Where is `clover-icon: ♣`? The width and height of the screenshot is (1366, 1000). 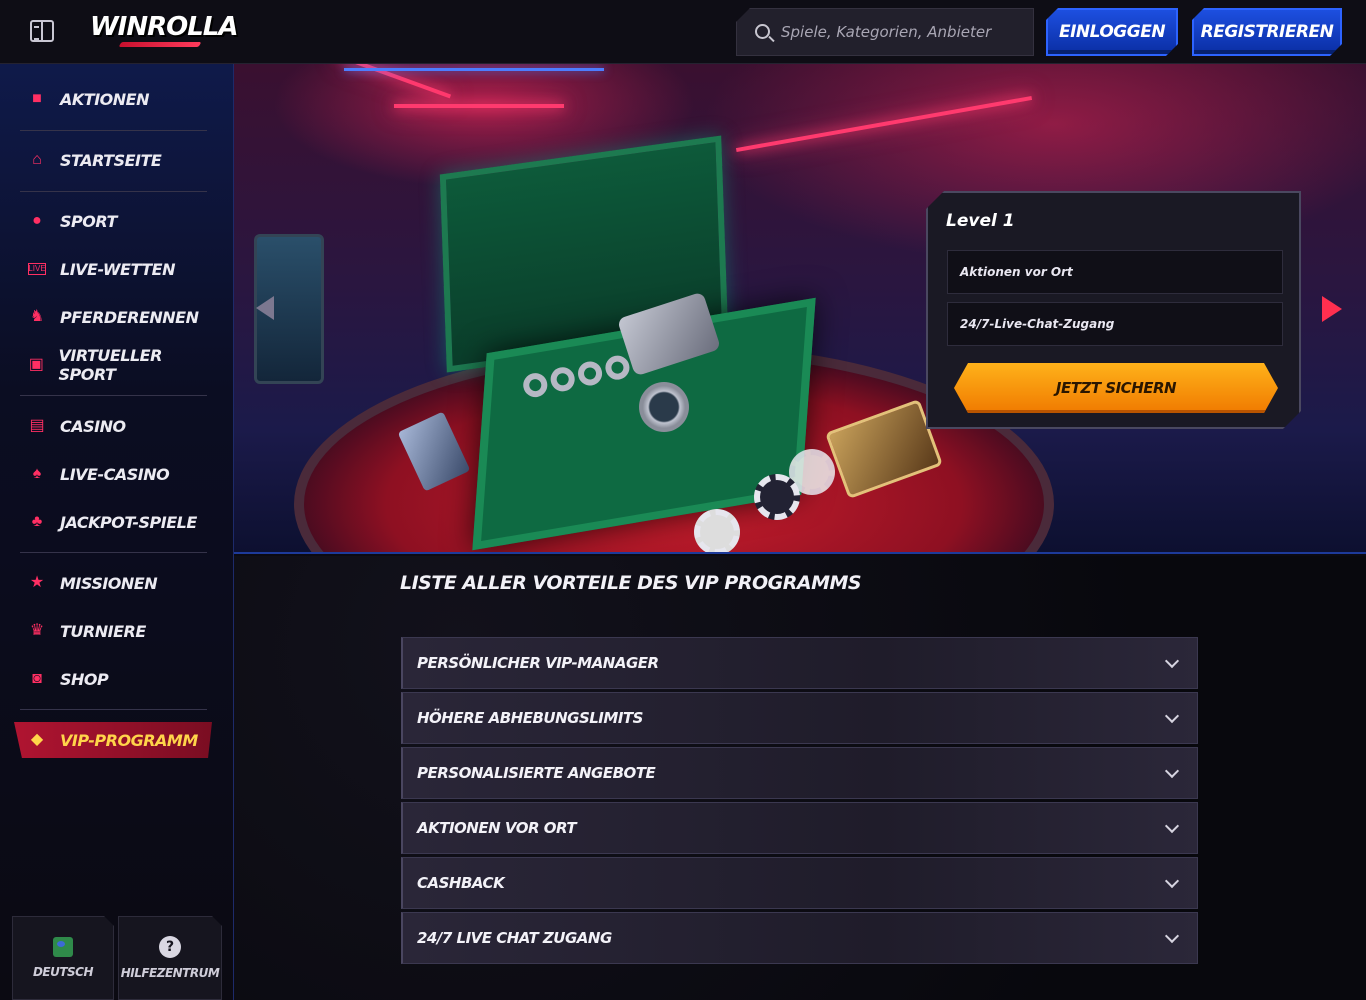 clover-icon: ♣ is located at coordinates (37, 521).